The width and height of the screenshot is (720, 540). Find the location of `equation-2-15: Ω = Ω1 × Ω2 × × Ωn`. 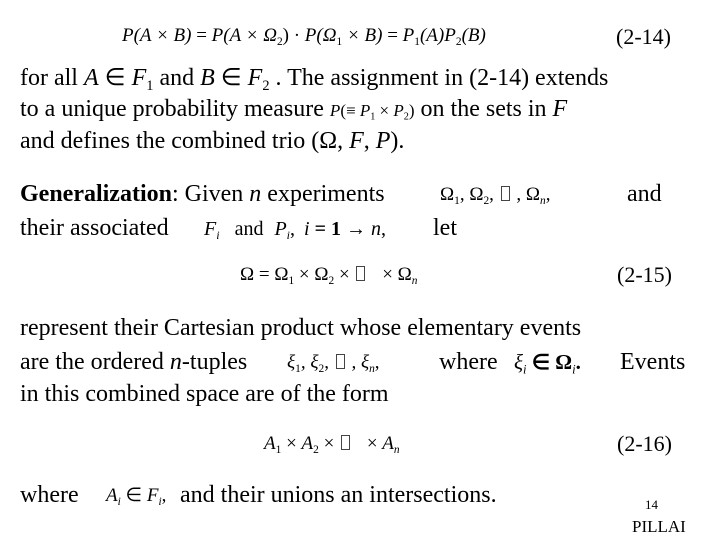

equation-2-15: Ω = Ω1 × Ω2 × × Ωn is located at coordinates (328, 278).